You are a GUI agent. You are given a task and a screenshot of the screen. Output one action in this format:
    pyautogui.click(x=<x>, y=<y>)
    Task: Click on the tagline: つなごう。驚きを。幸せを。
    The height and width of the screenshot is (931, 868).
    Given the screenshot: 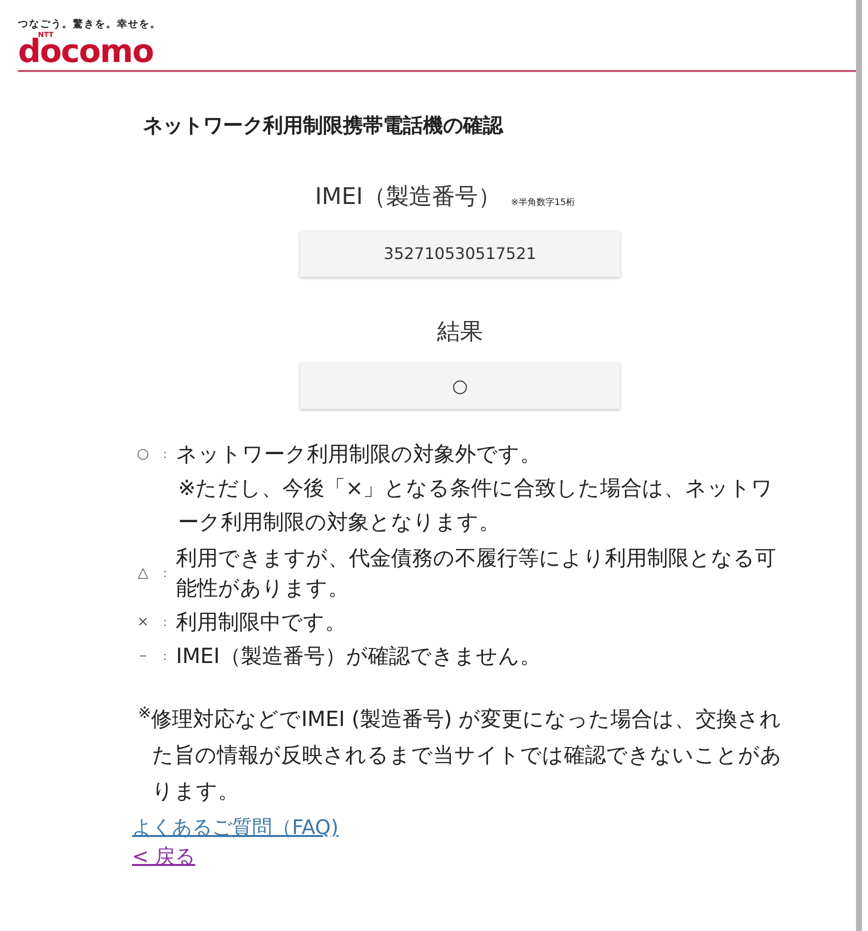 What is the action you would take?
    pyautogui.click(x=90, y=25)
    